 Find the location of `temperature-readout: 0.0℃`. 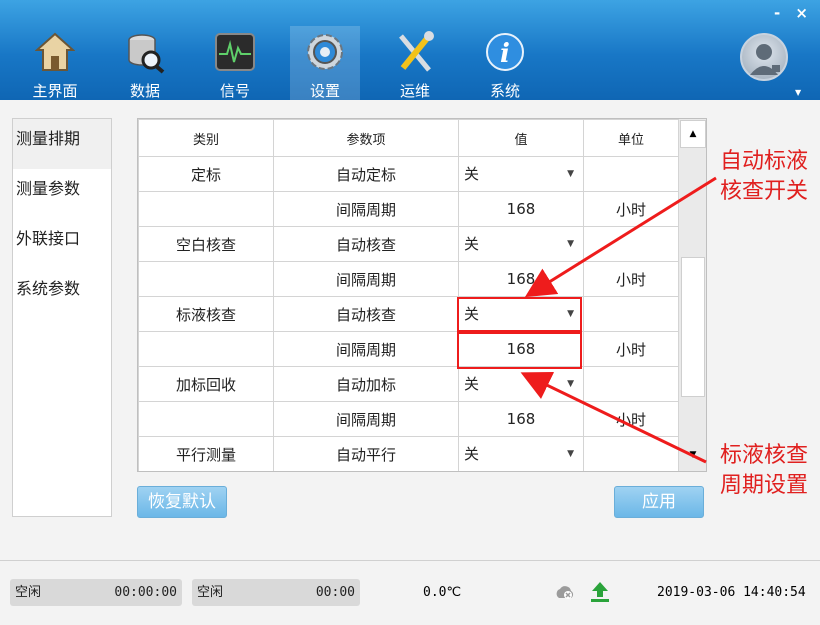

temperature-readout: 0.0℃ is located at coordinates (442, 592).